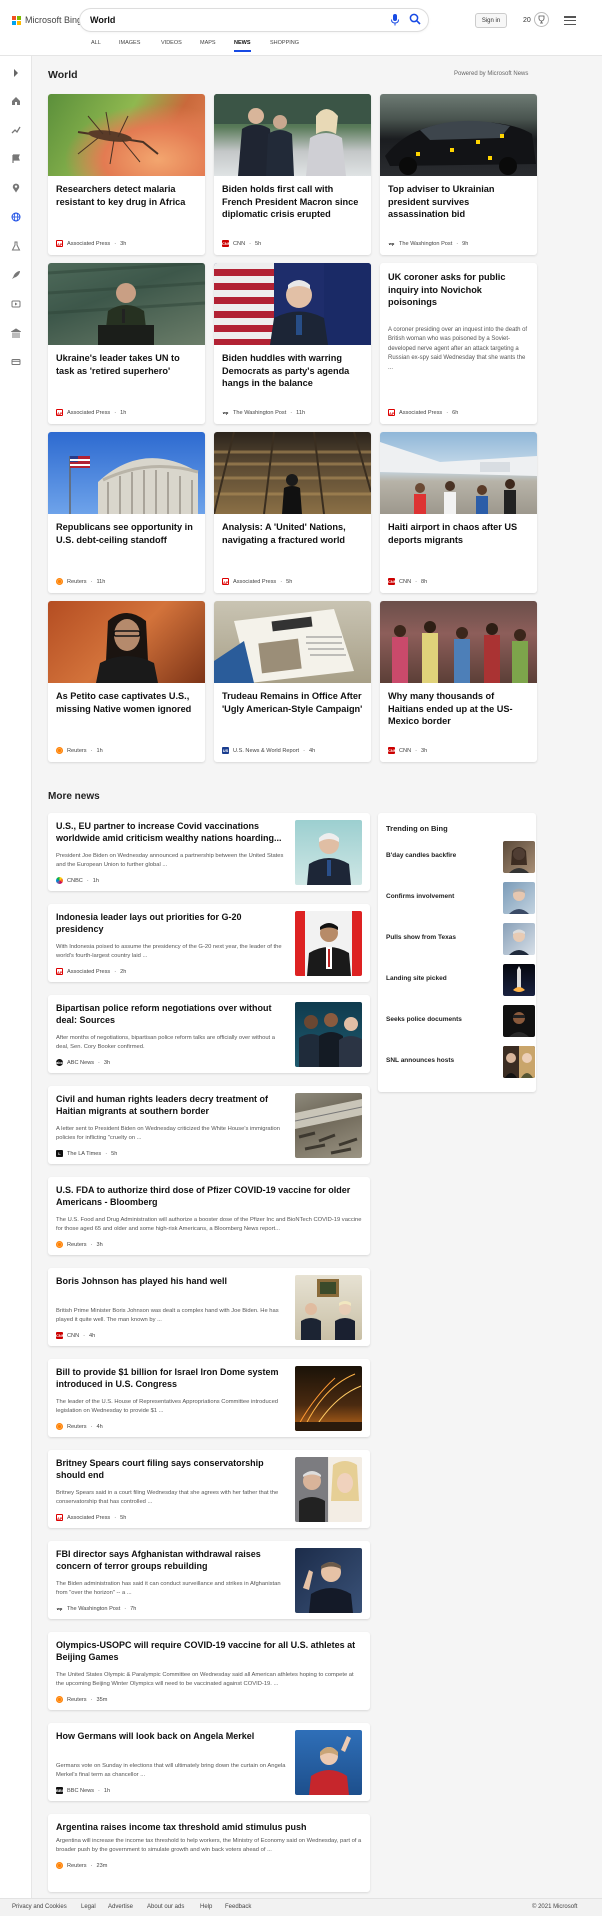 The width and height of the screenshot is (602, 1916). Describe the element at coordinates (126, 135) in the screenshot. I see `mosquito-photo` at that location.